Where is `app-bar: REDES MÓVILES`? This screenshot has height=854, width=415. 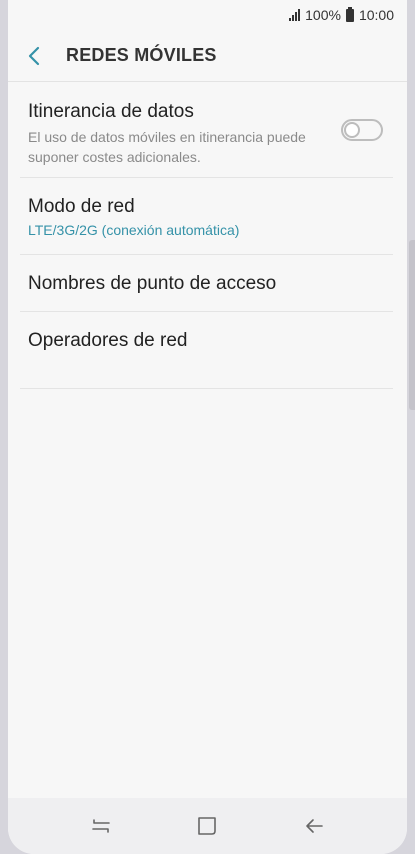
app-bar: REDES MÓVILES is located at coordinates (207, 56).